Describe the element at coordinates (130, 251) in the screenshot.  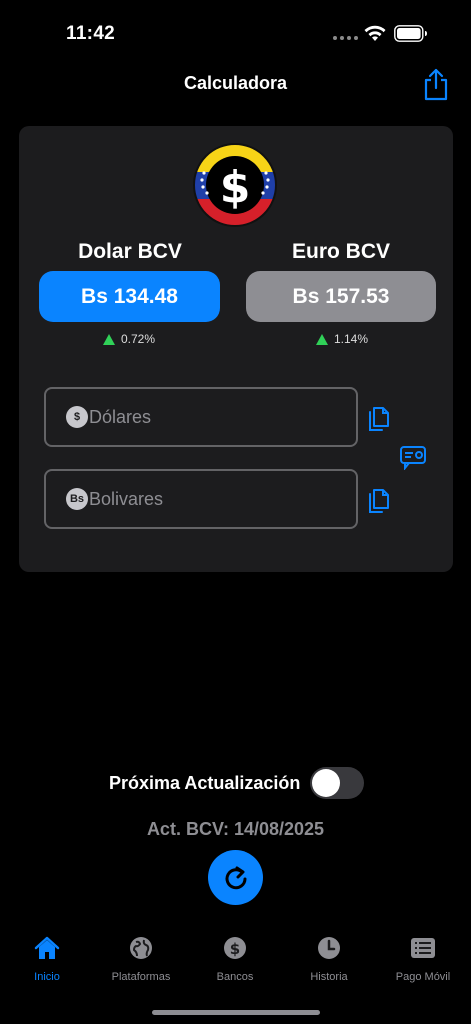
I see `usd-label: Dolar BCV` at that location.